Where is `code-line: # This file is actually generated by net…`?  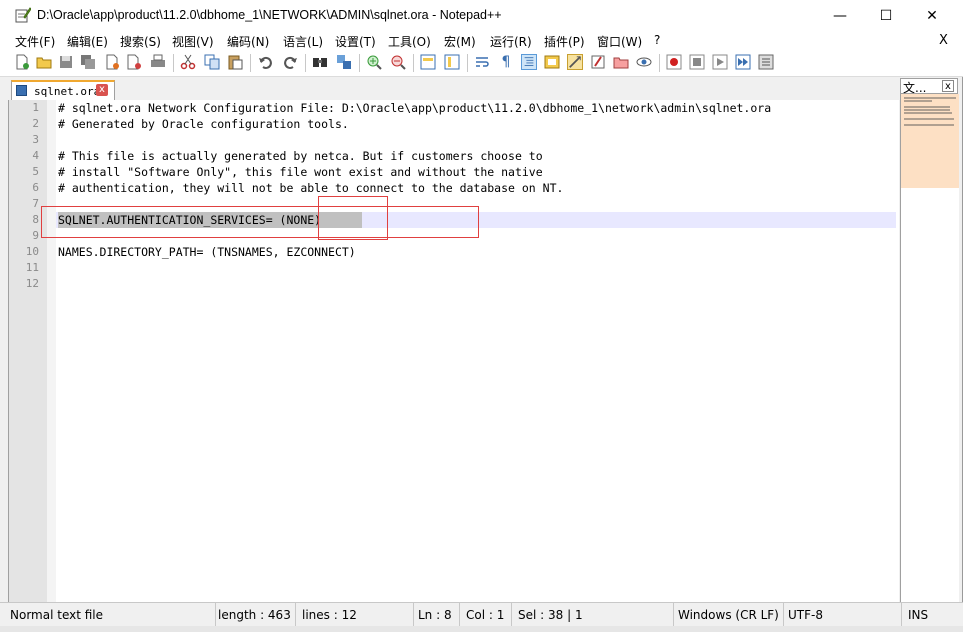 code-line: # This file is actually generated by net… is located at coordinates (300, 156).